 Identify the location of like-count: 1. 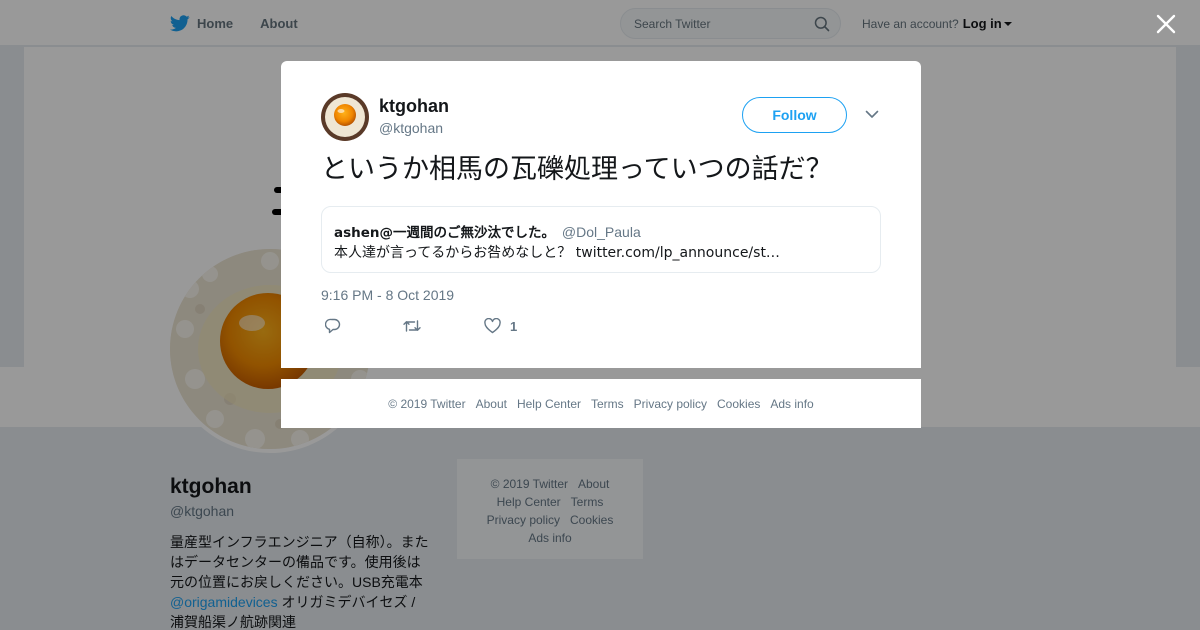
(514, 326).